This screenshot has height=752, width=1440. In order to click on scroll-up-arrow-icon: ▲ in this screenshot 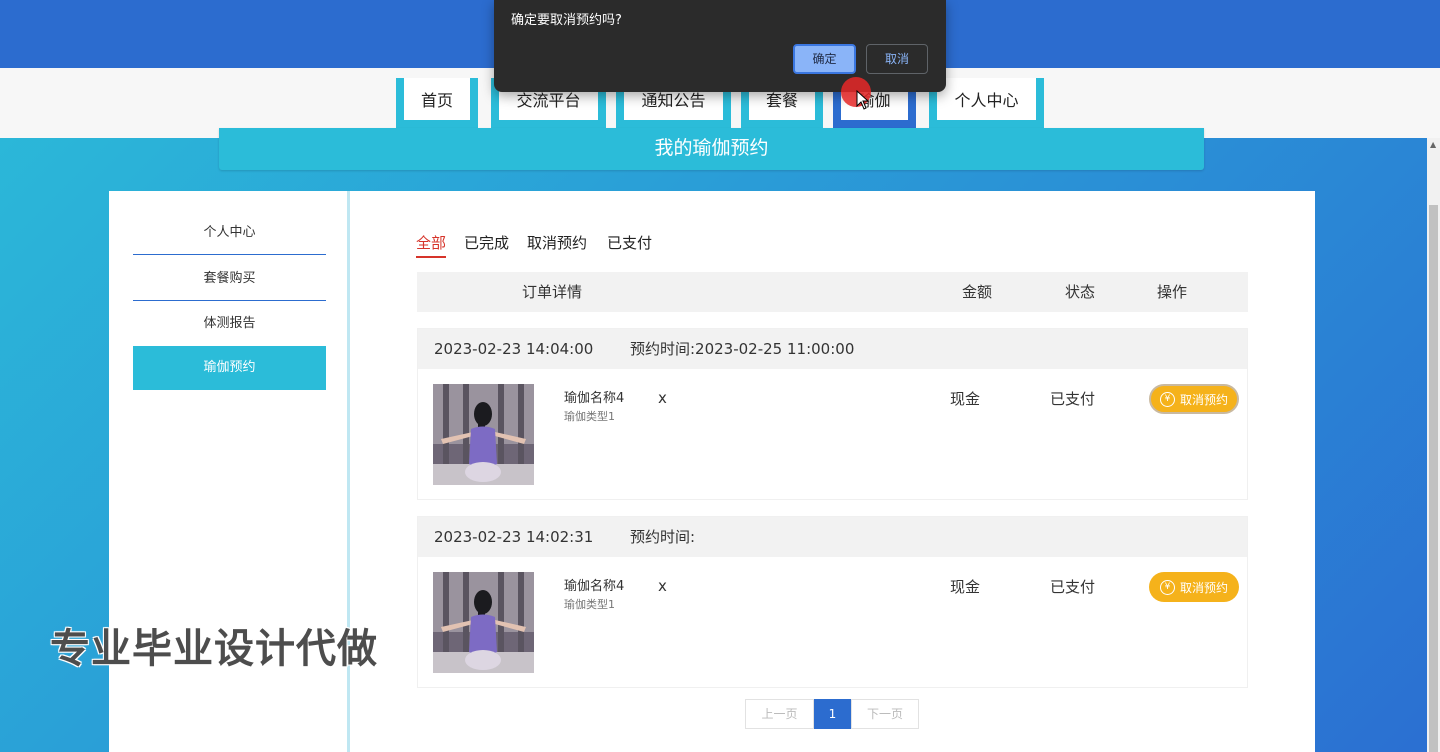, I will do `click(1433, 144)`.